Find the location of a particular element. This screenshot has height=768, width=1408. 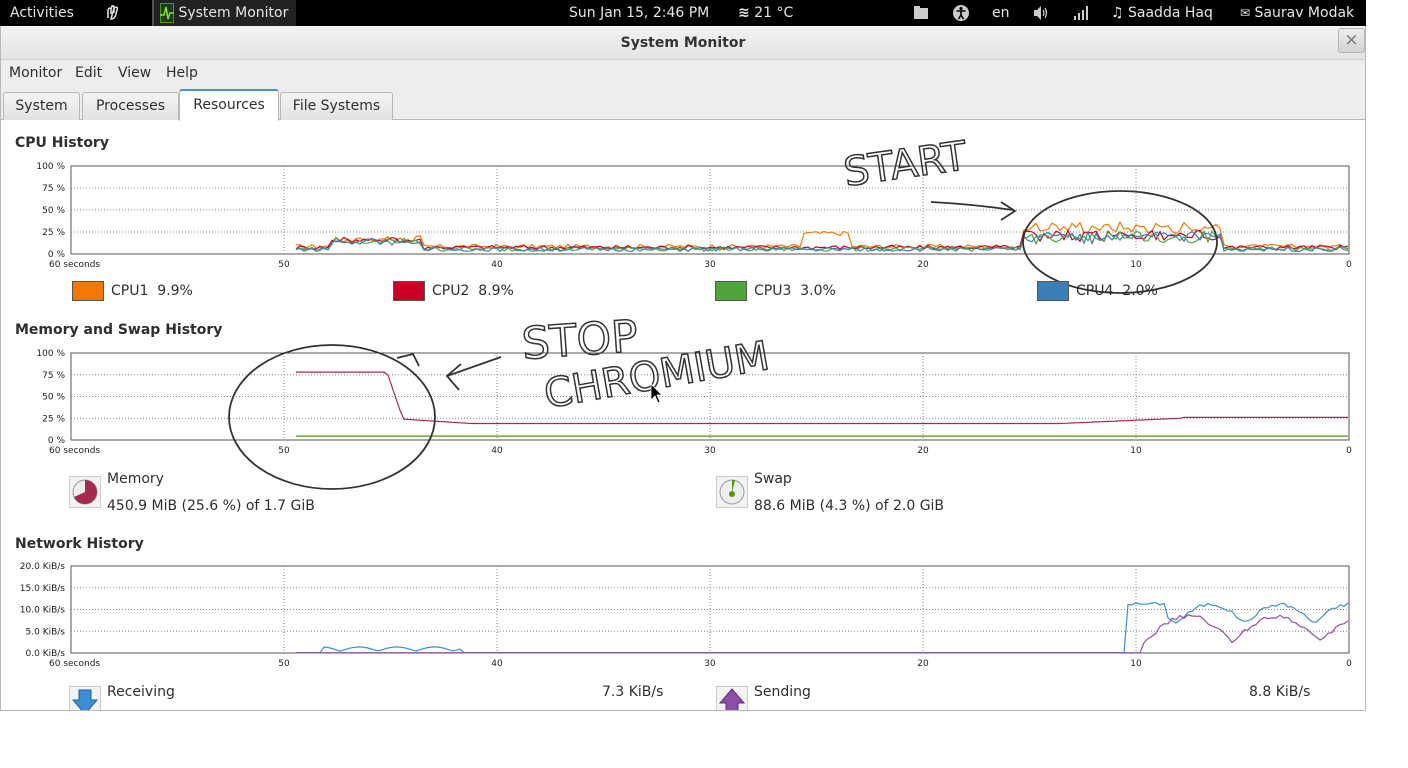

cpu3-color-swatch is located at coordinates (731, 291).